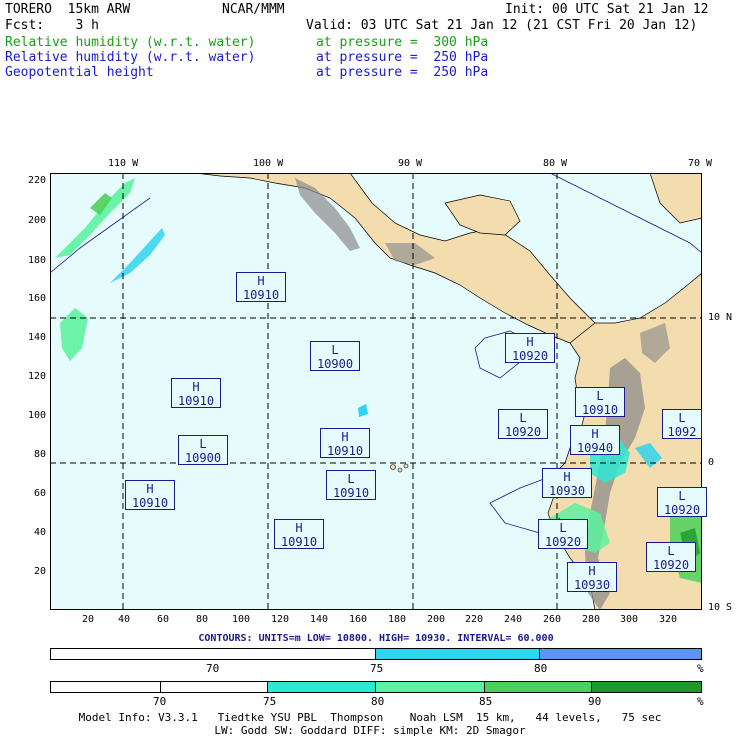  What do you see at coordinates (39, 532) in the screenshot?
I see `y-tick: 40` at bounding box center [39, 532].